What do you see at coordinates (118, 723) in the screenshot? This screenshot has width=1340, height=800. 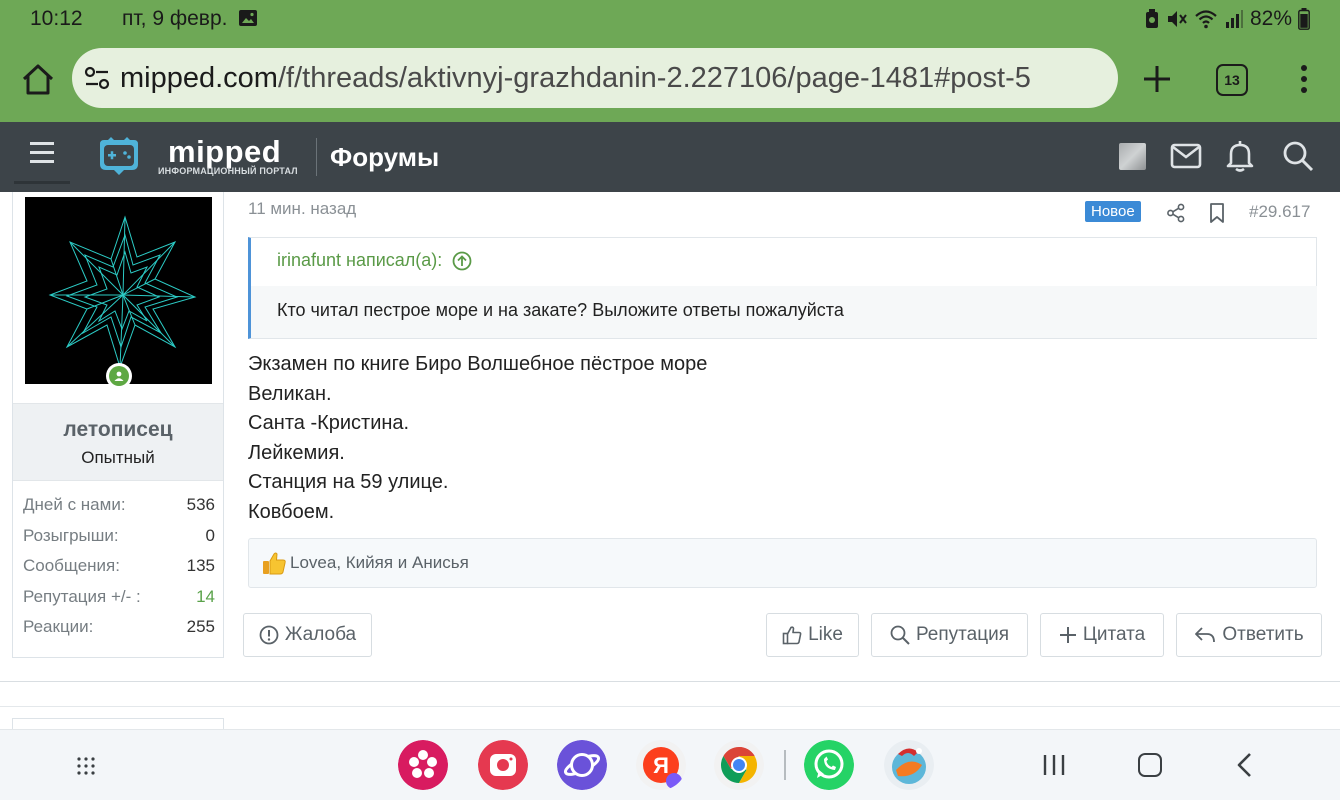 I see `next-post-author-panel` at bounding box center [118, 723].